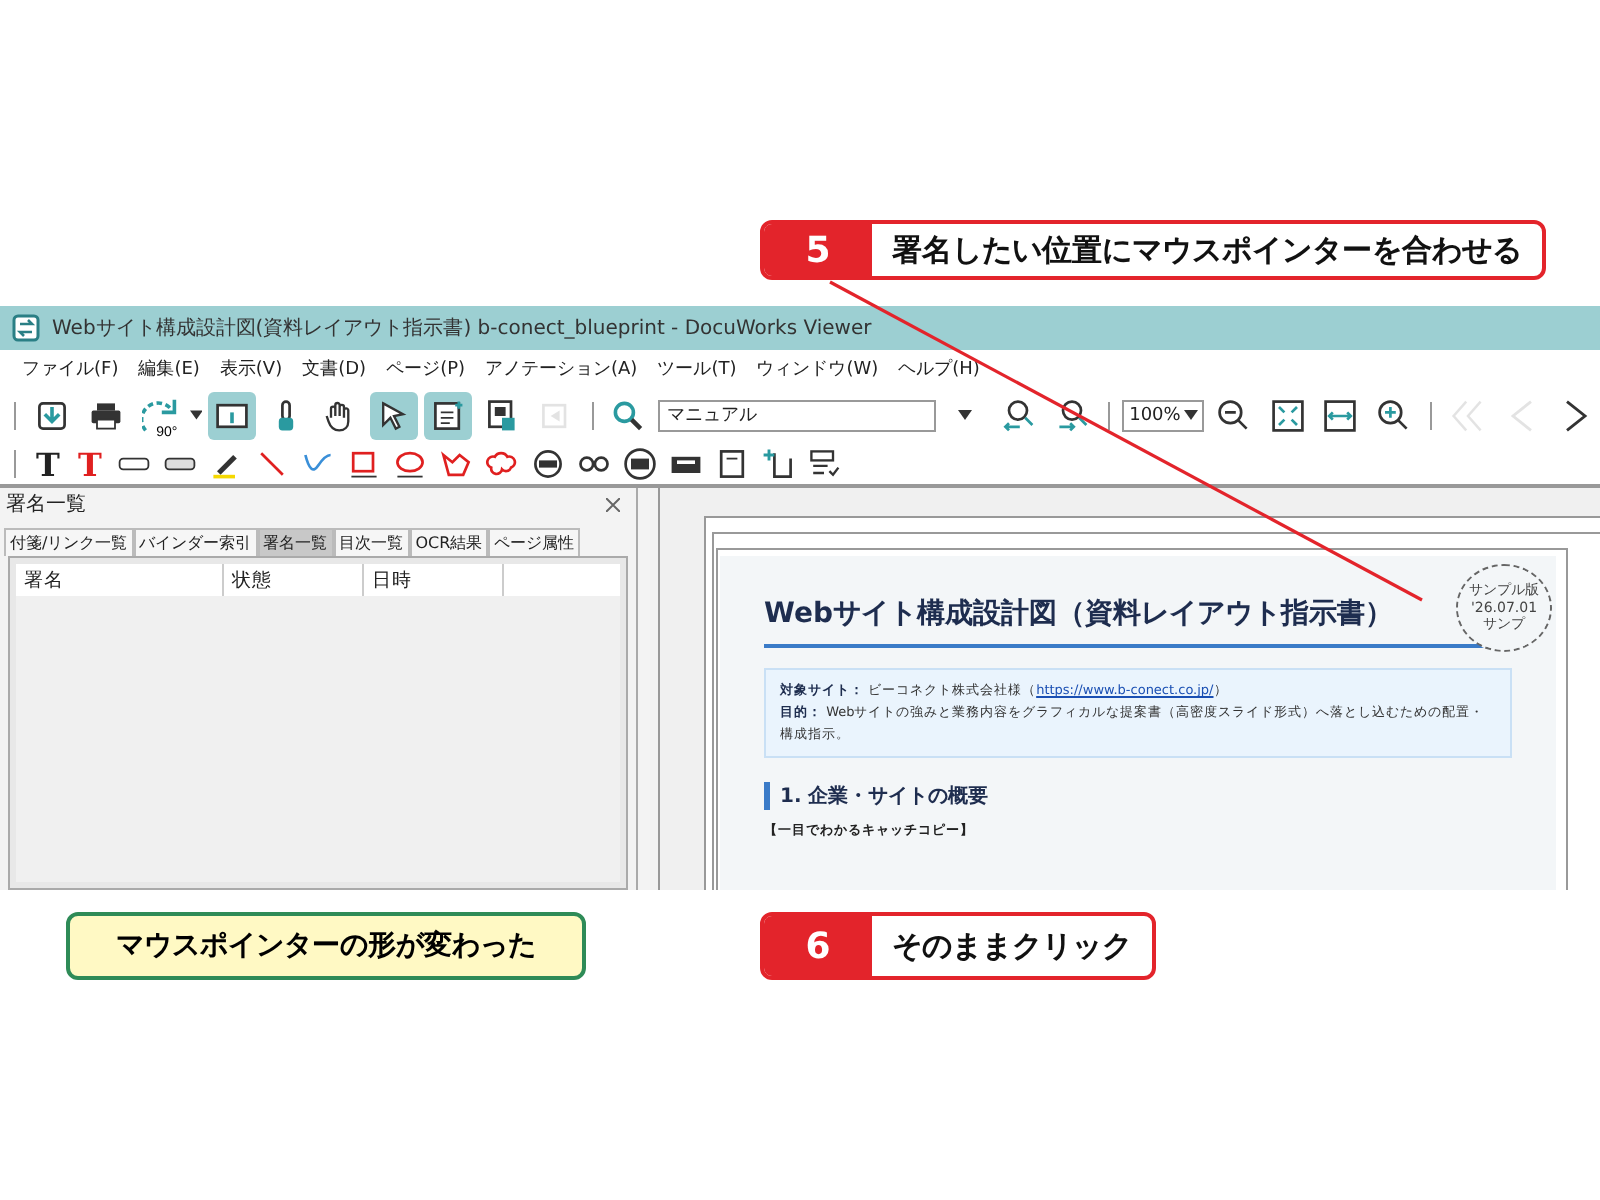 The height and width of the screenshot is (1200, 1600). Describe the element at coordinates (939, 368) in the screenshot. I see `menu-item: ヘルプ(H)` at that location.